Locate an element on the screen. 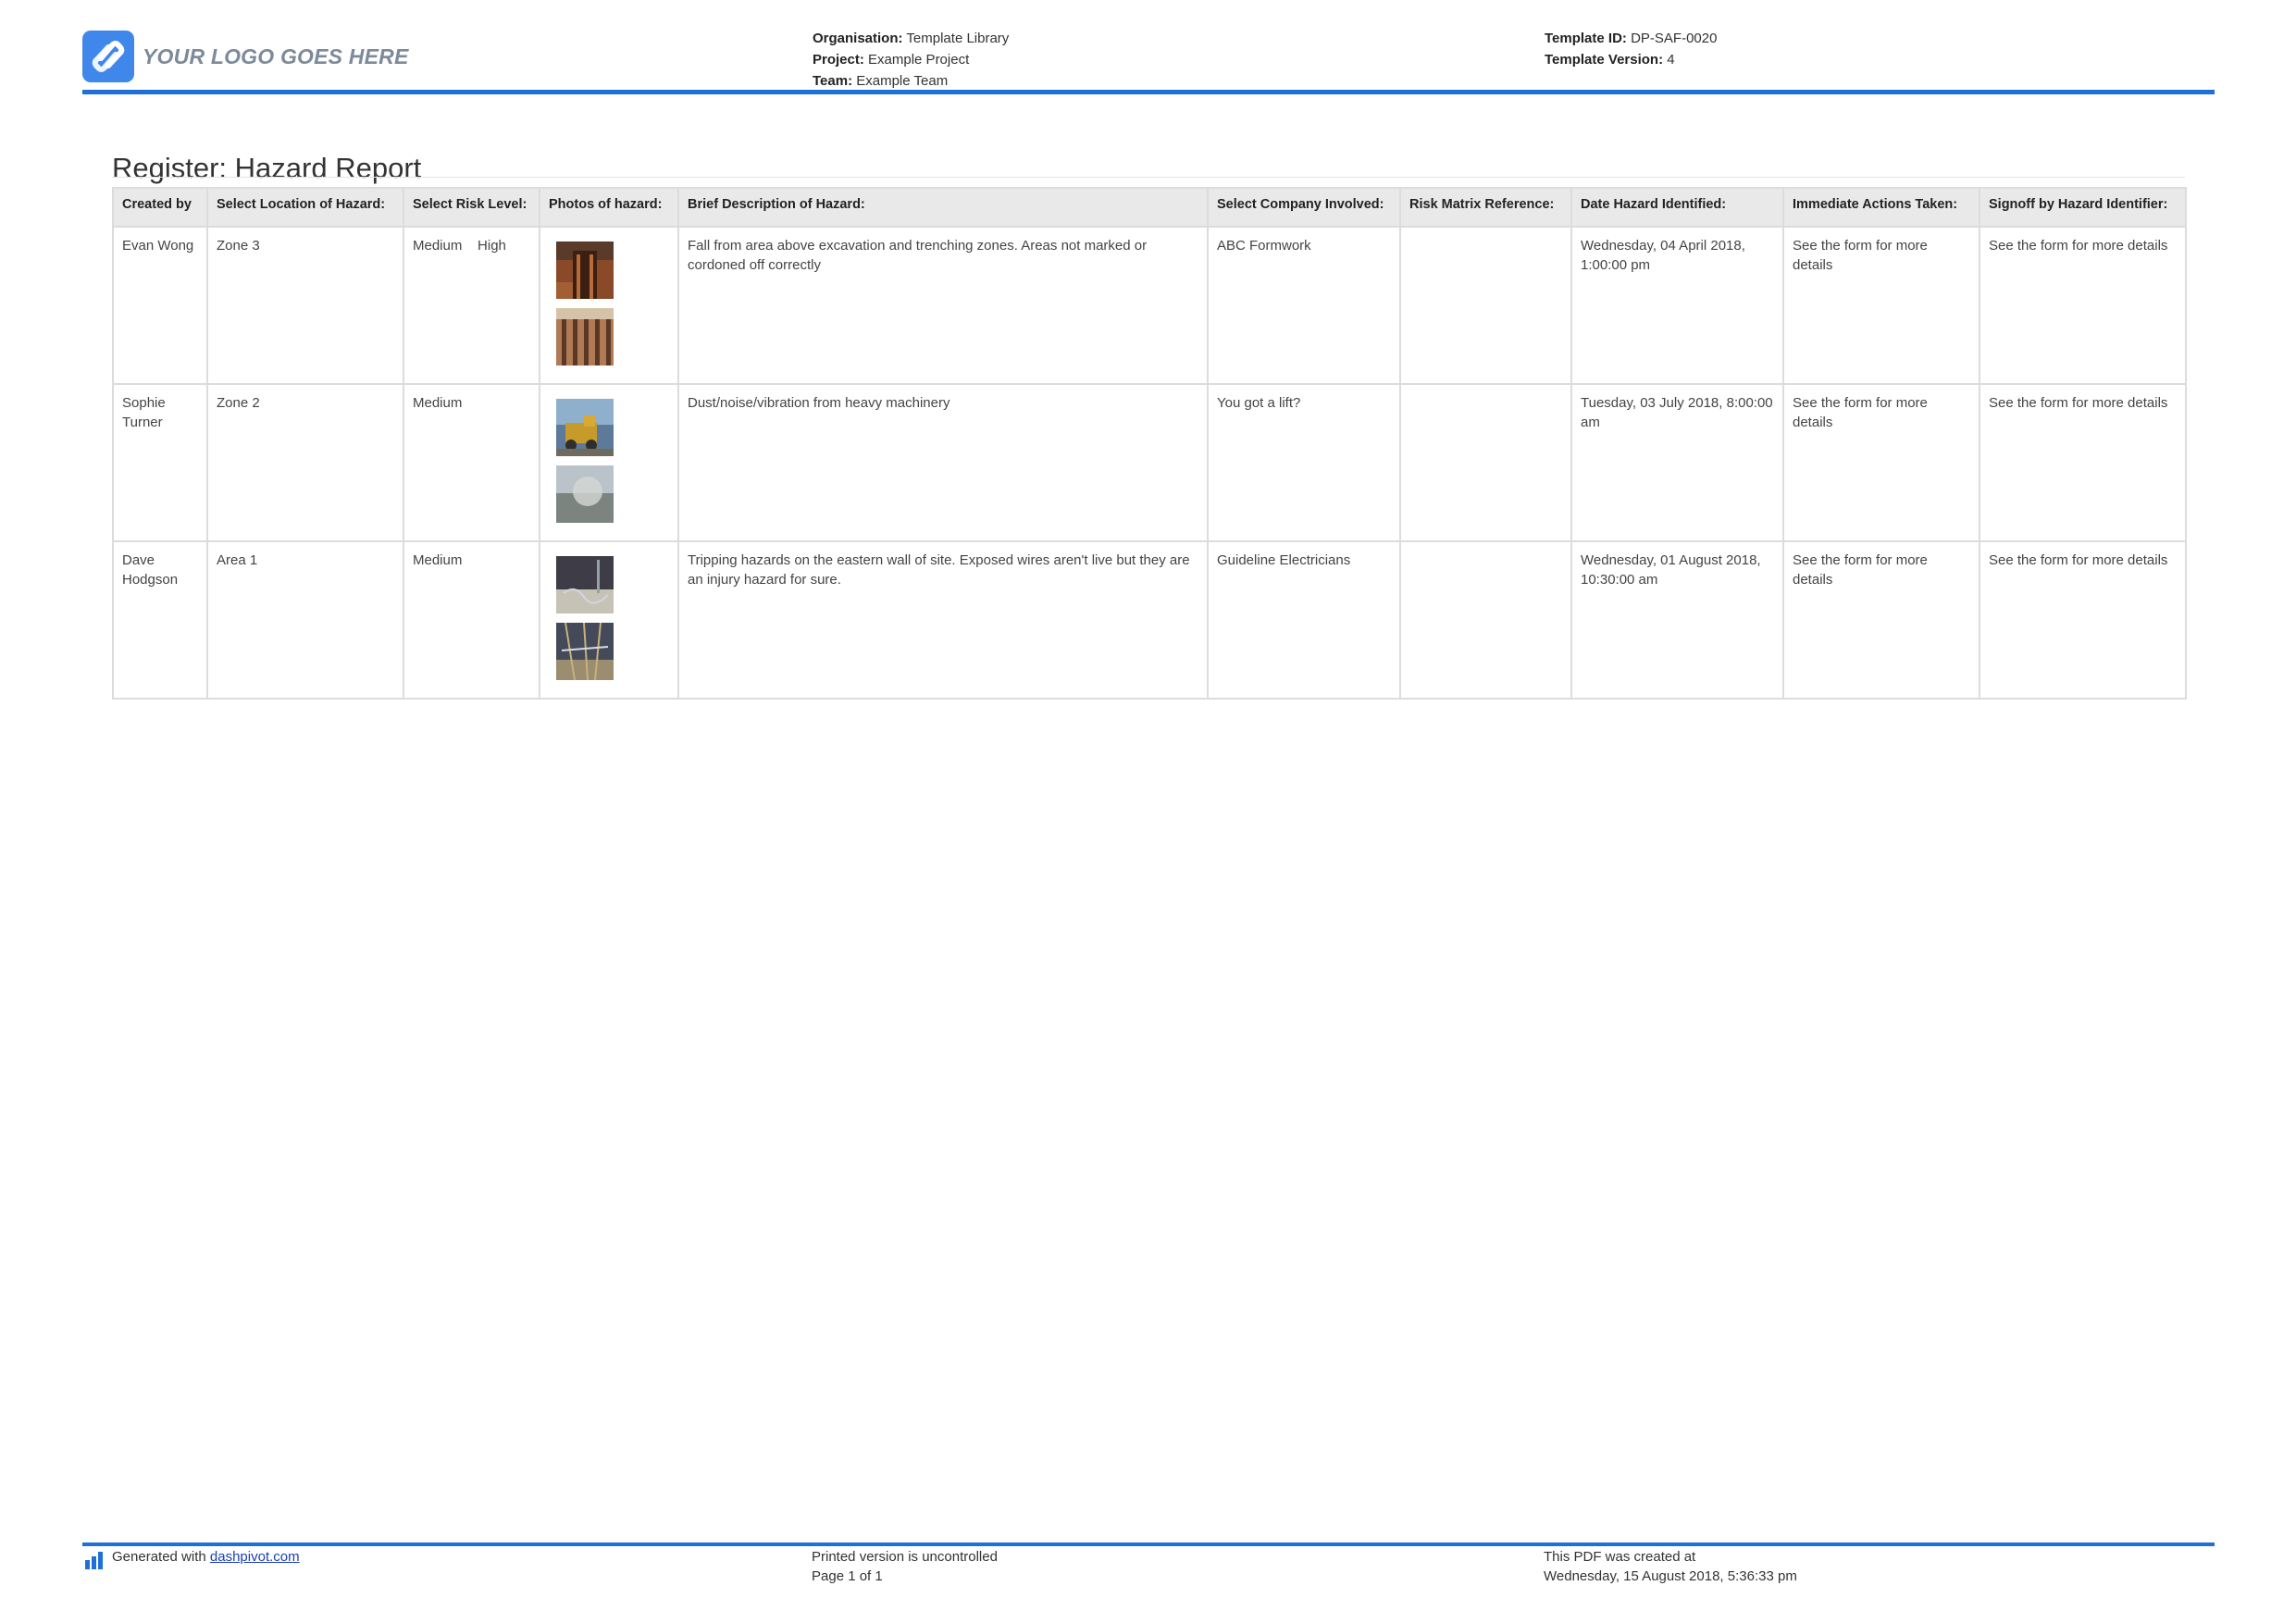 Image resolution: width=2296 pixels, height=1623 pixels. company-cell: You got a lift? is located at coordinates (1304, 462).